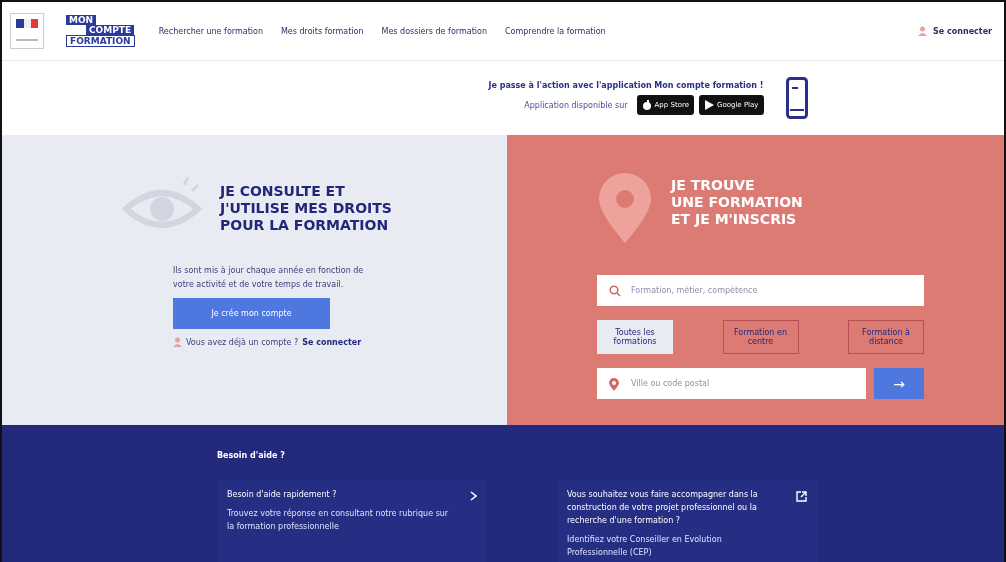 This screenshot has height=562, width=1006. What do you see at coordinates (663, 508) in the screenshot?
I see `card-title: Vous souhaitez vous faire accompagner dans la construction de votre projet professionnel ou la recherche d'une formation ?` at bounding box center [663, 508].